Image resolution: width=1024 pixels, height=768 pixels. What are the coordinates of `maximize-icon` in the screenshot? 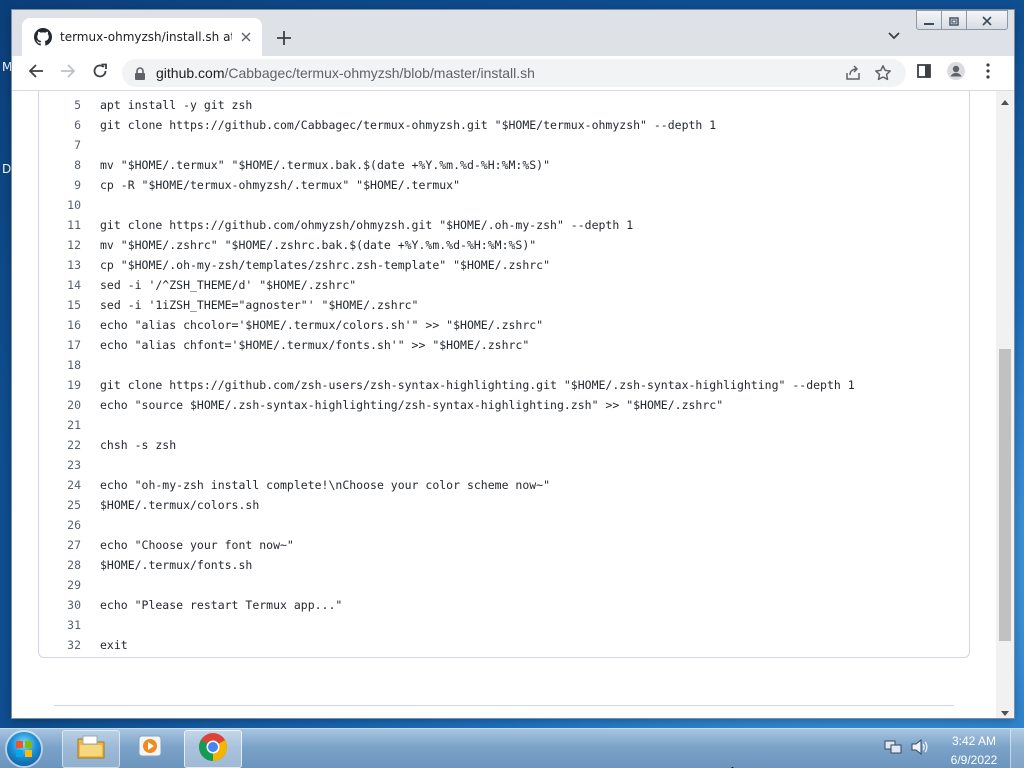 It's located at (954, 20).